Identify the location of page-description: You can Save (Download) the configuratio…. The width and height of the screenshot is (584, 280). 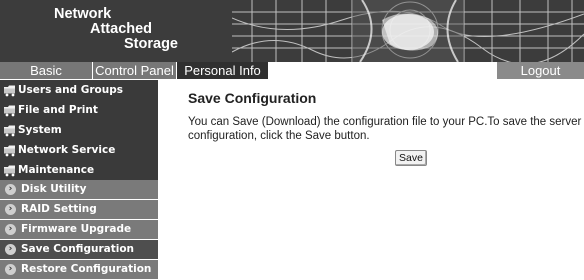
(386, 129).